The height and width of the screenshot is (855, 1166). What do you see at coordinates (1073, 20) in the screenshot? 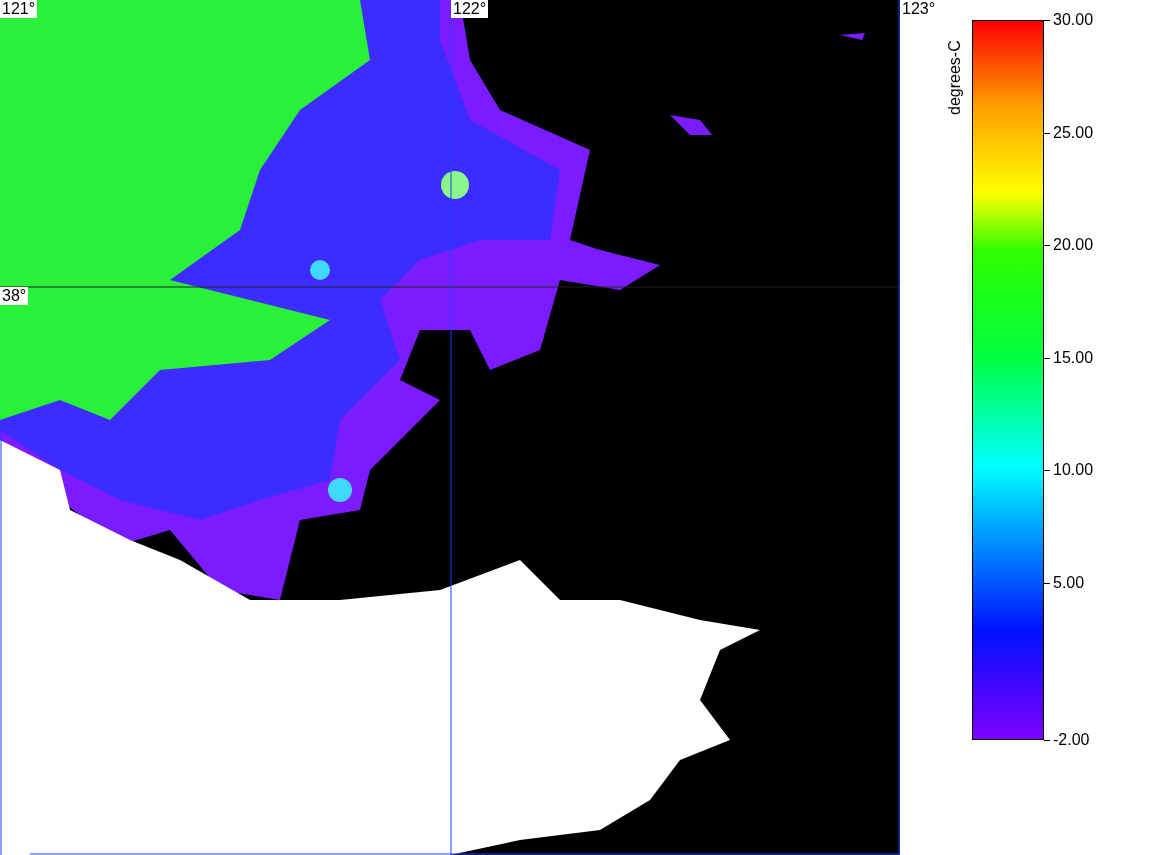
I see `tick-label: 30.00` at bounding box center [1073, 20].